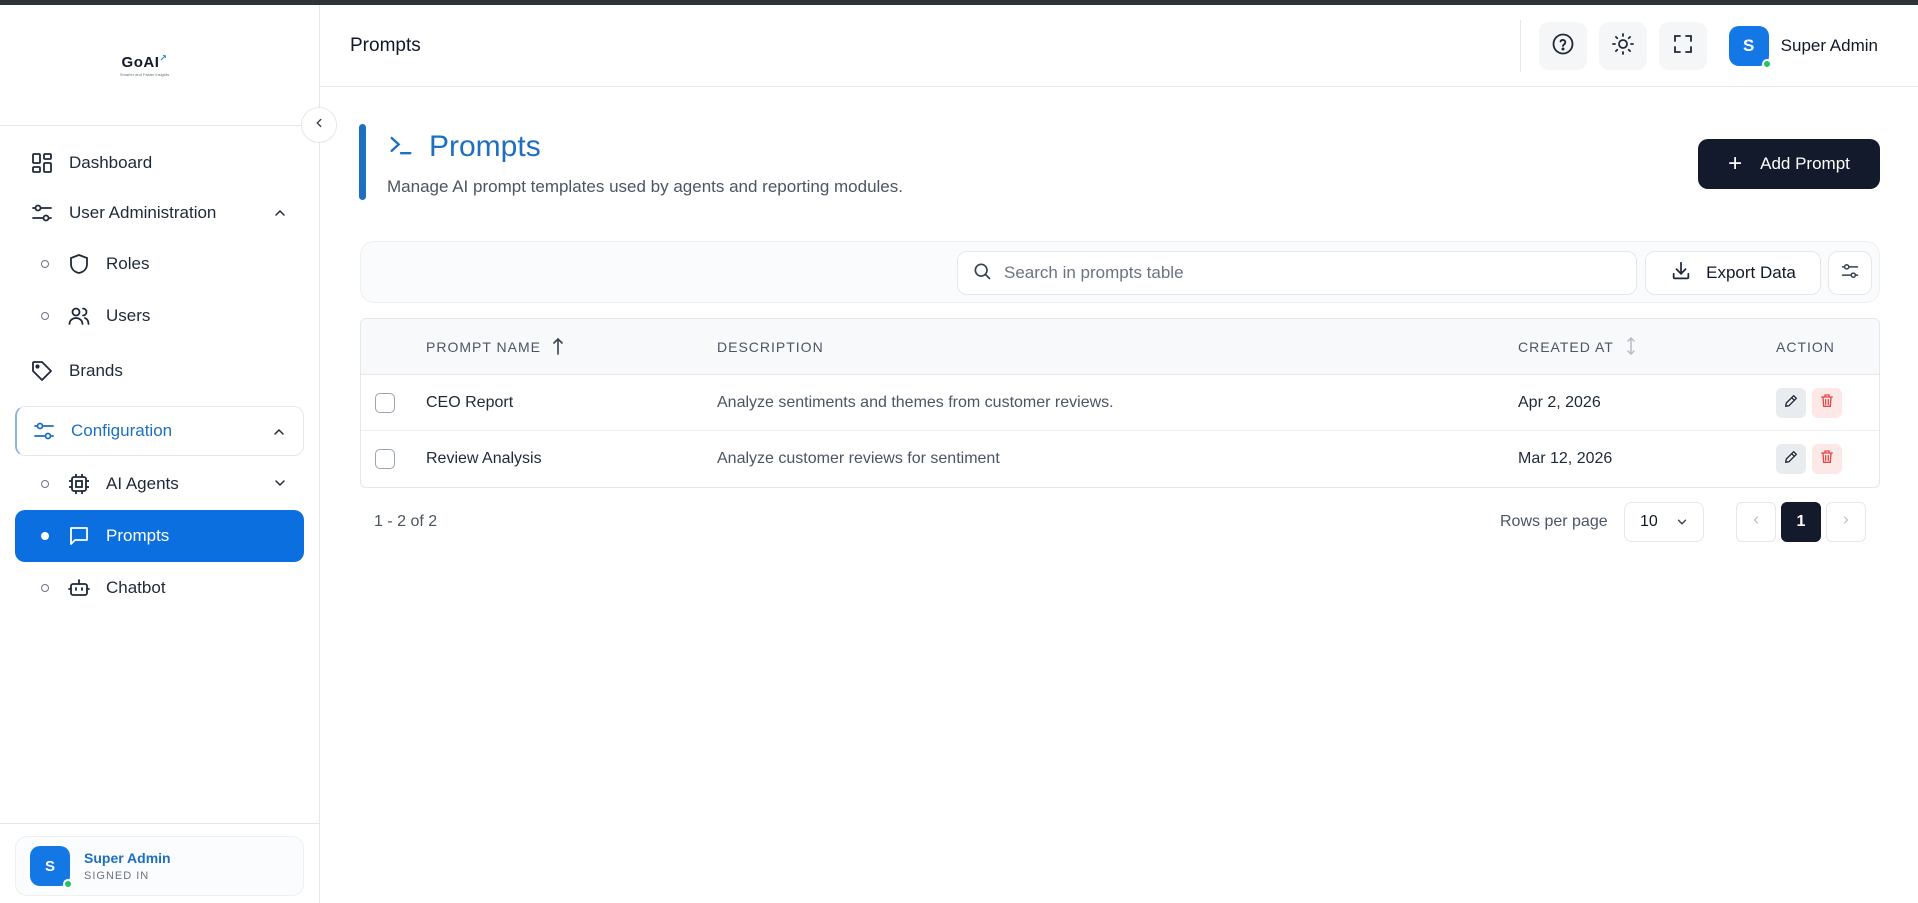 The height and width of the screenshot is (903, 1918). I want to click on sidebar-item-prompts: Prompts, so click(159, 536).